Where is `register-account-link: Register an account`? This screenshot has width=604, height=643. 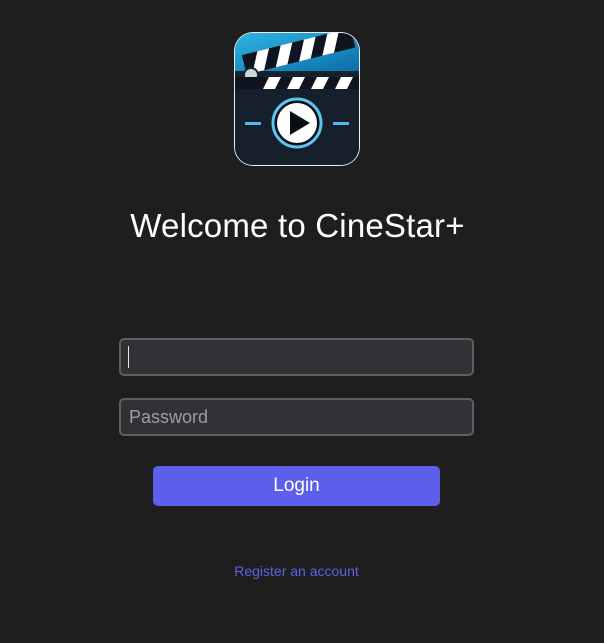
register-account-link: Register an account is located at coordinates (296, 571).